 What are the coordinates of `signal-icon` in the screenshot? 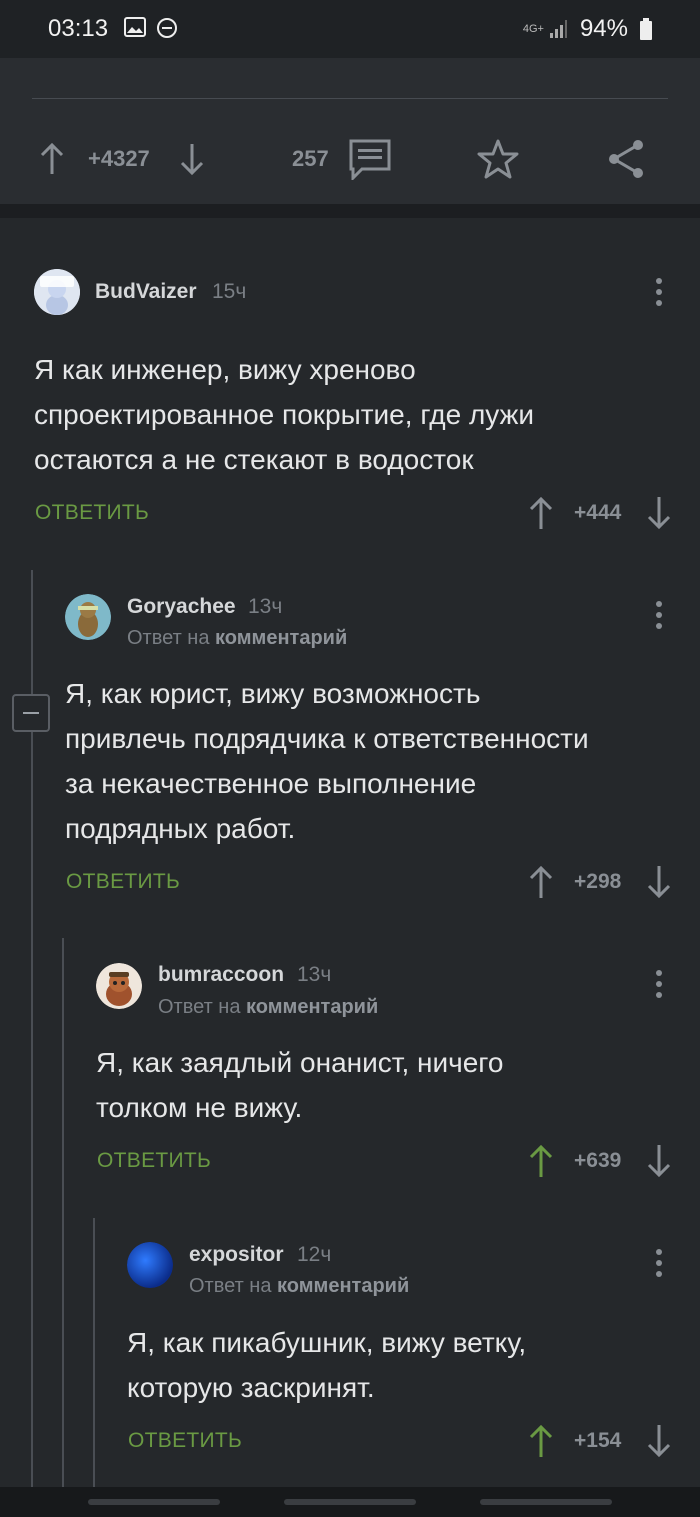 It's located at (558, 29).